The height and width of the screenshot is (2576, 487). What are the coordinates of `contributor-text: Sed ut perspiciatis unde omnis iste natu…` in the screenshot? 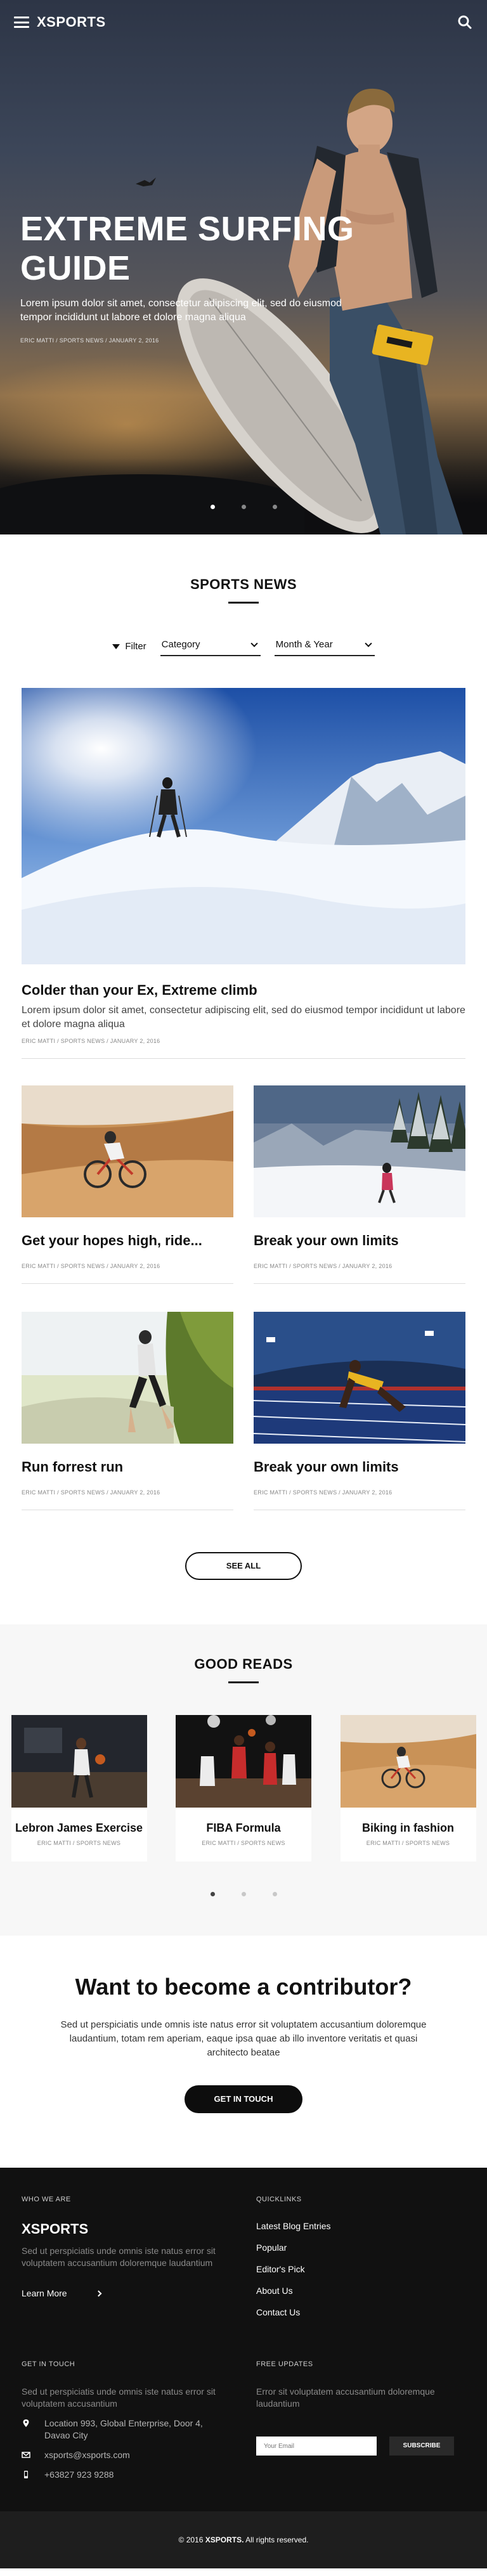 It's located at (243, 2038).